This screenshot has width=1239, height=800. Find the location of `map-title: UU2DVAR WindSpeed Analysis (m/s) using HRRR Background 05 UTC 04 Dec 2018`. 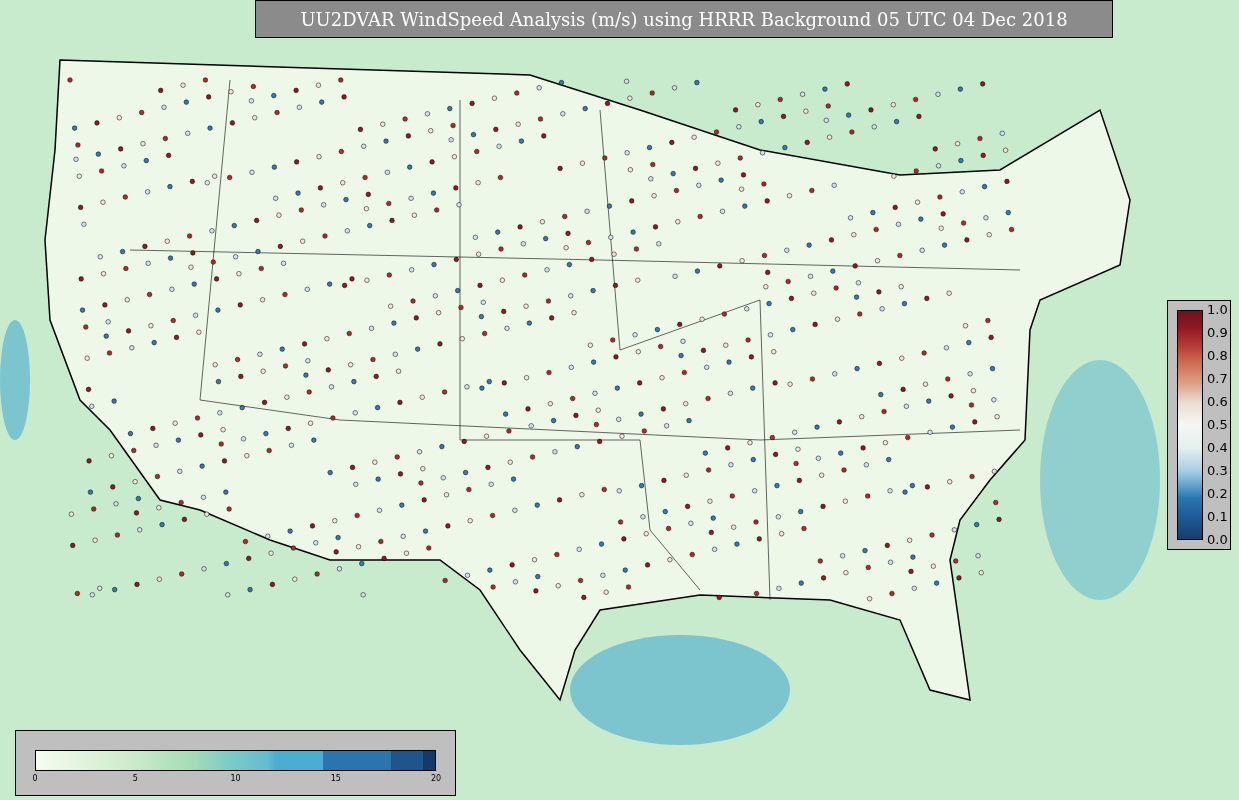

map-title: UU2DVAR WindSpeed Analysis (m/s) using HRRR Background 05 UTC 04 Dec 2018 is located at coordinates (684, 19).